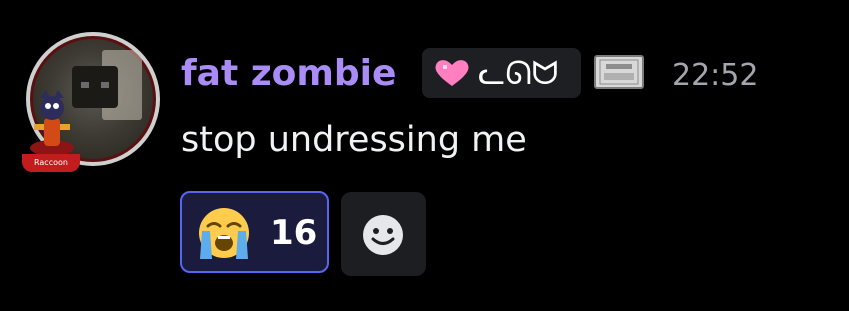 The height and width of the screenshot is (311, 849). Describe the element at coordinates (224, 235) in the screenshot. I see `loudly-crying-face-icon` at that location.